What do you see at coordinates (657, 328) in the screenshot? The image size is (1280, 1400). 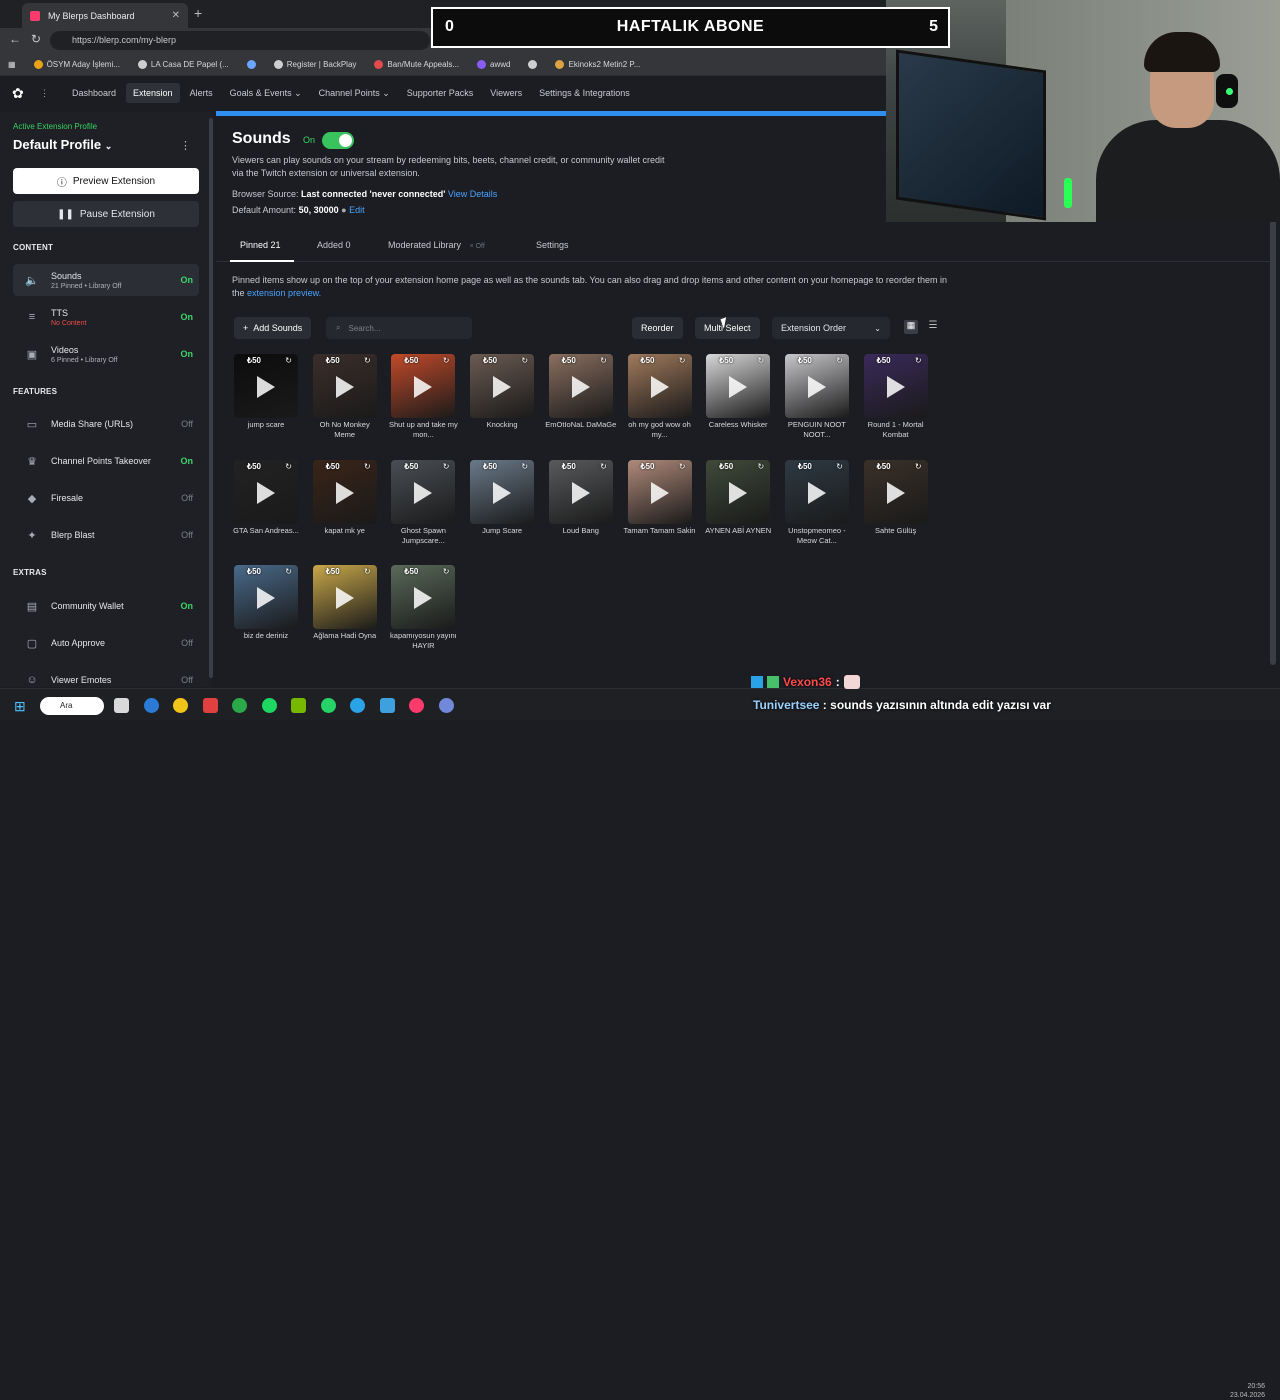 I see `reorder-button: Reorder` at bounding box center [657, 328].